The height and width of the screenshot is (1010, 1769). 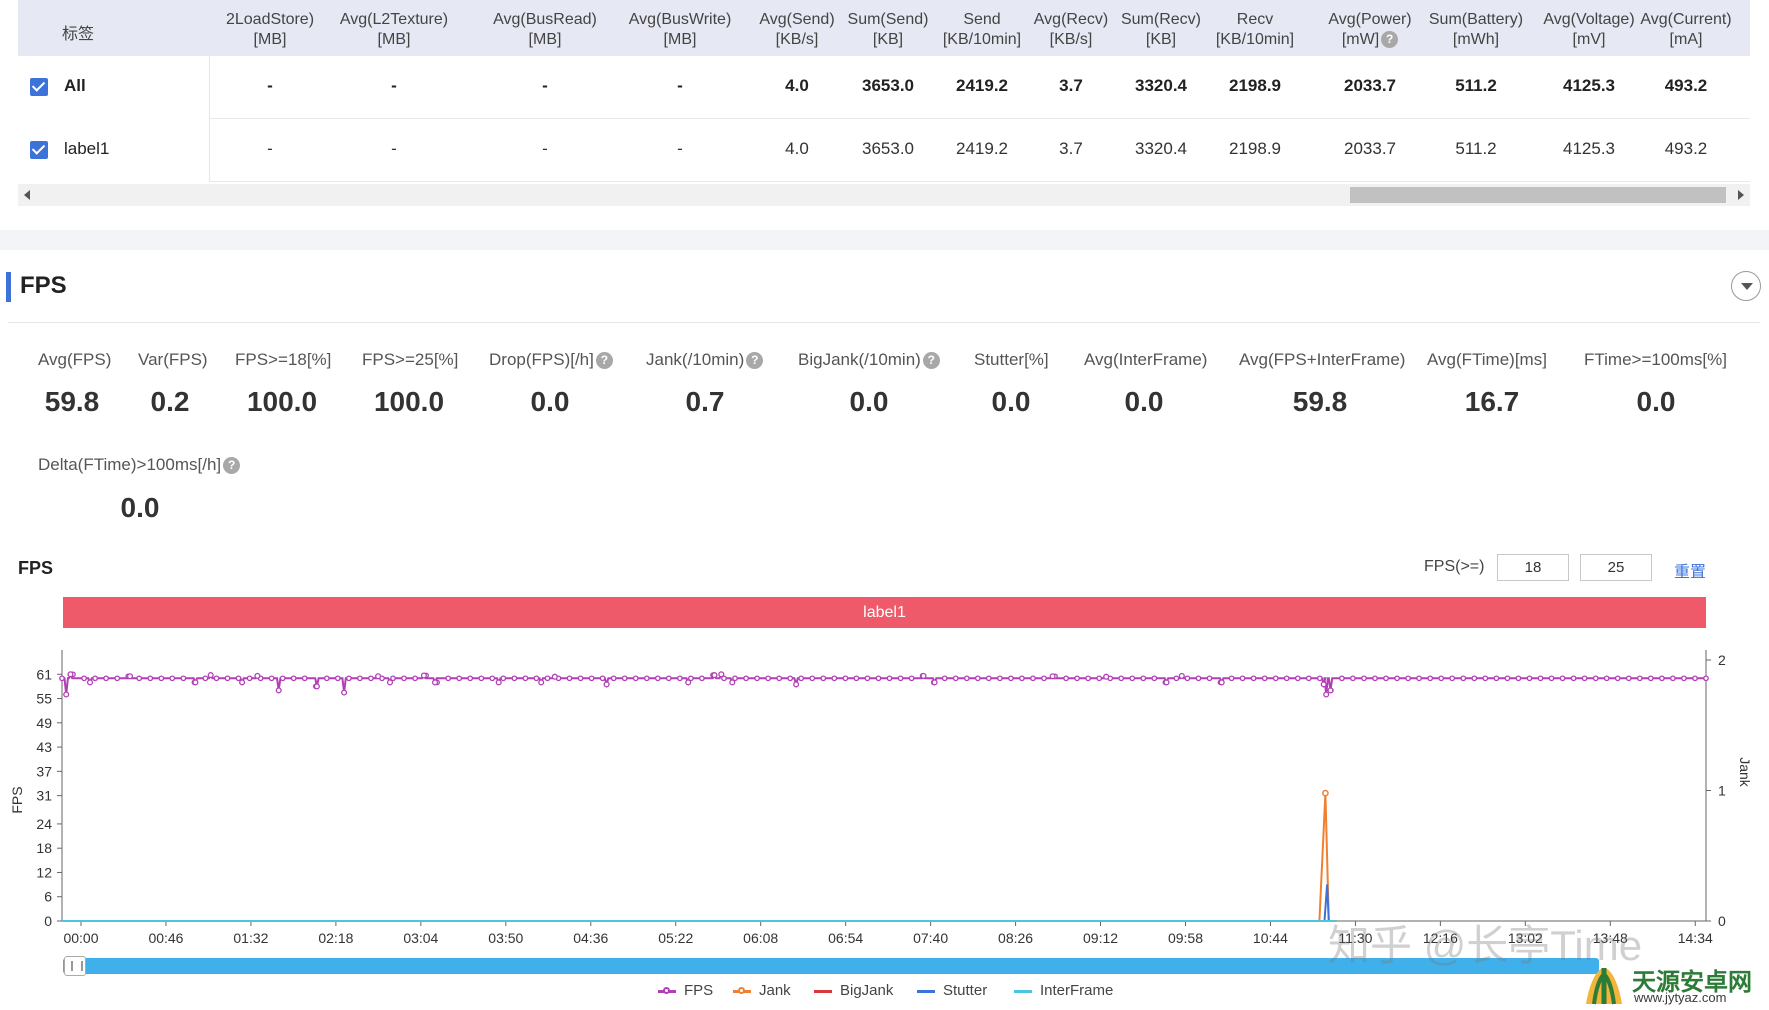 I want to click on col-header-sum-battery: Sum(Battery) [mWh], so click(x=1476, y=30).